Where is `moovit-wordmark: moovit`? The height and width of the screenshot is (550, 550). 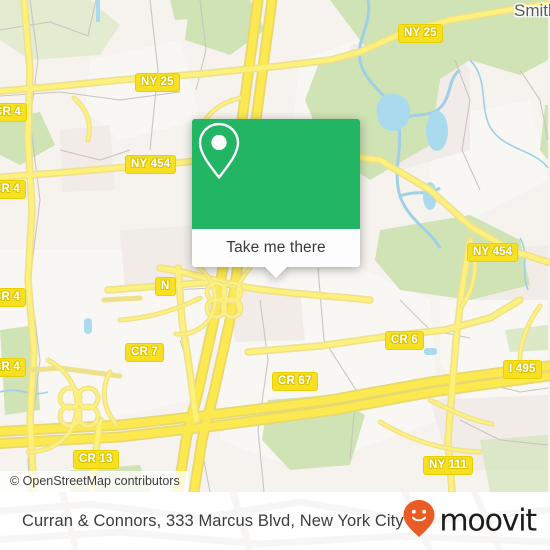
moovit-wordmark: moovit is located at coordinates (488, 520).